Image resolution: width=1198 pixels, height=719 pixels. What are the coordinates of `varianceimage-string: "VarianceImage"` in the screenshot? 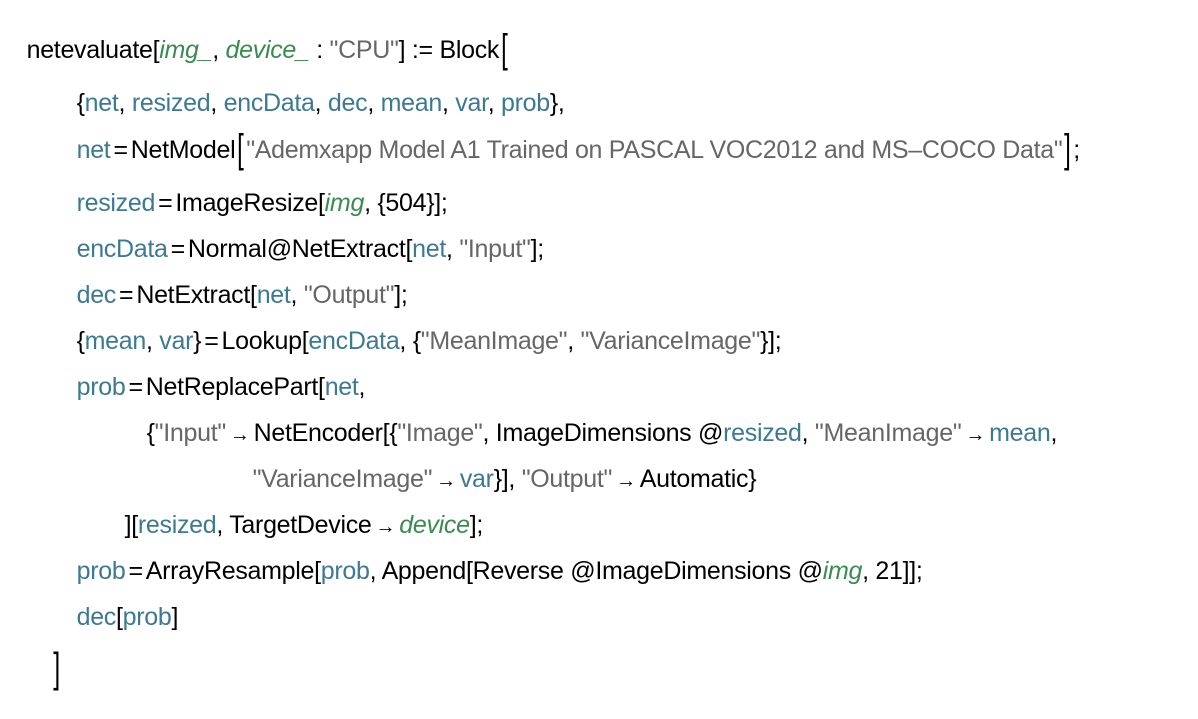 It's located at (670, 341).